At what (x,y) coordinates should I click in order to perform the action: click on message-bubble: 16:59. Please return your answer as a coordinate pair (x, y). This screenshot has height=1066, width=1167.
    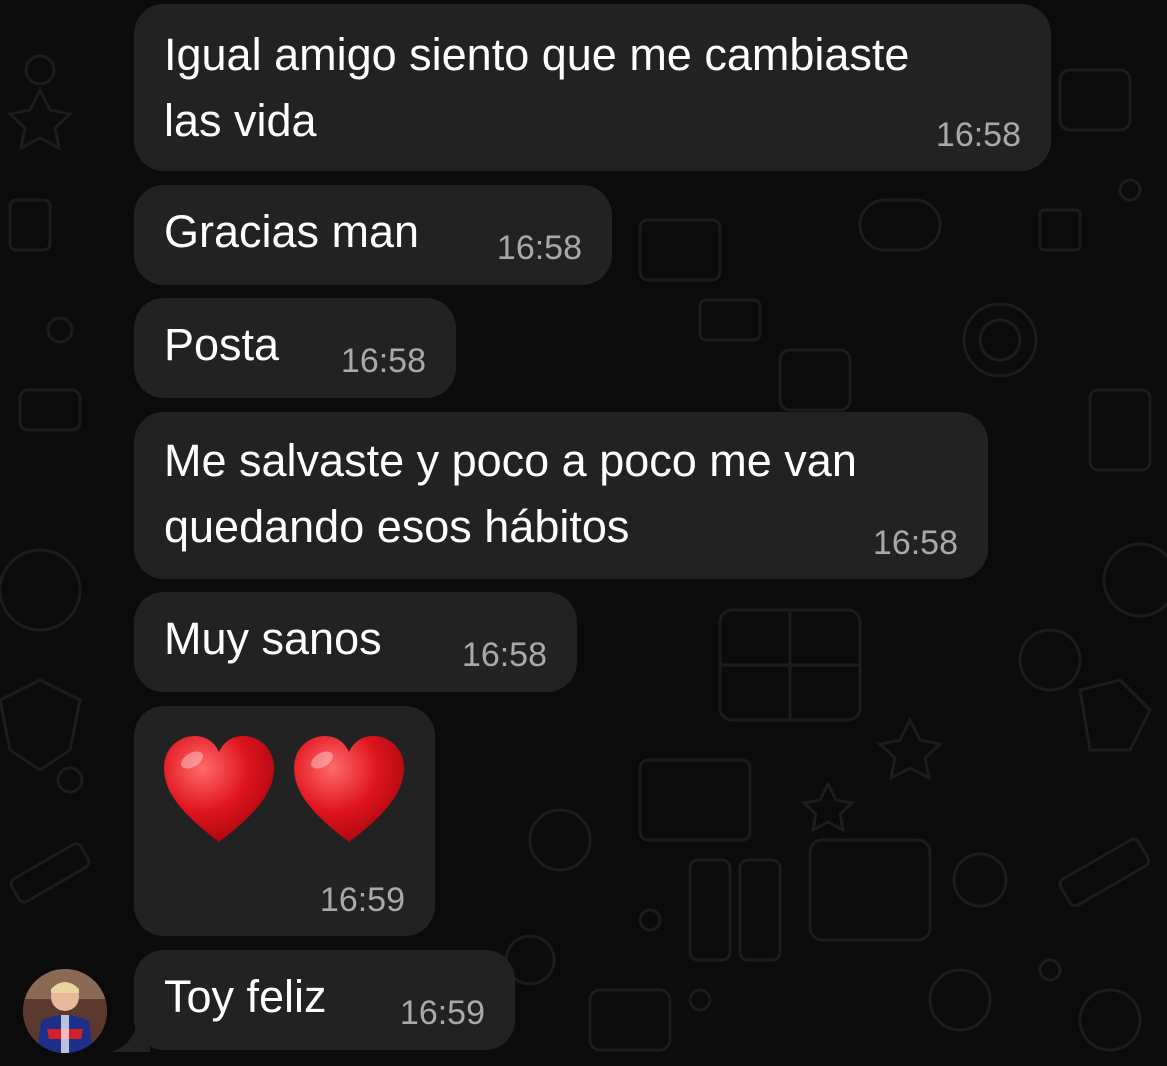
    Looking at the image, I should click on (284, 821).